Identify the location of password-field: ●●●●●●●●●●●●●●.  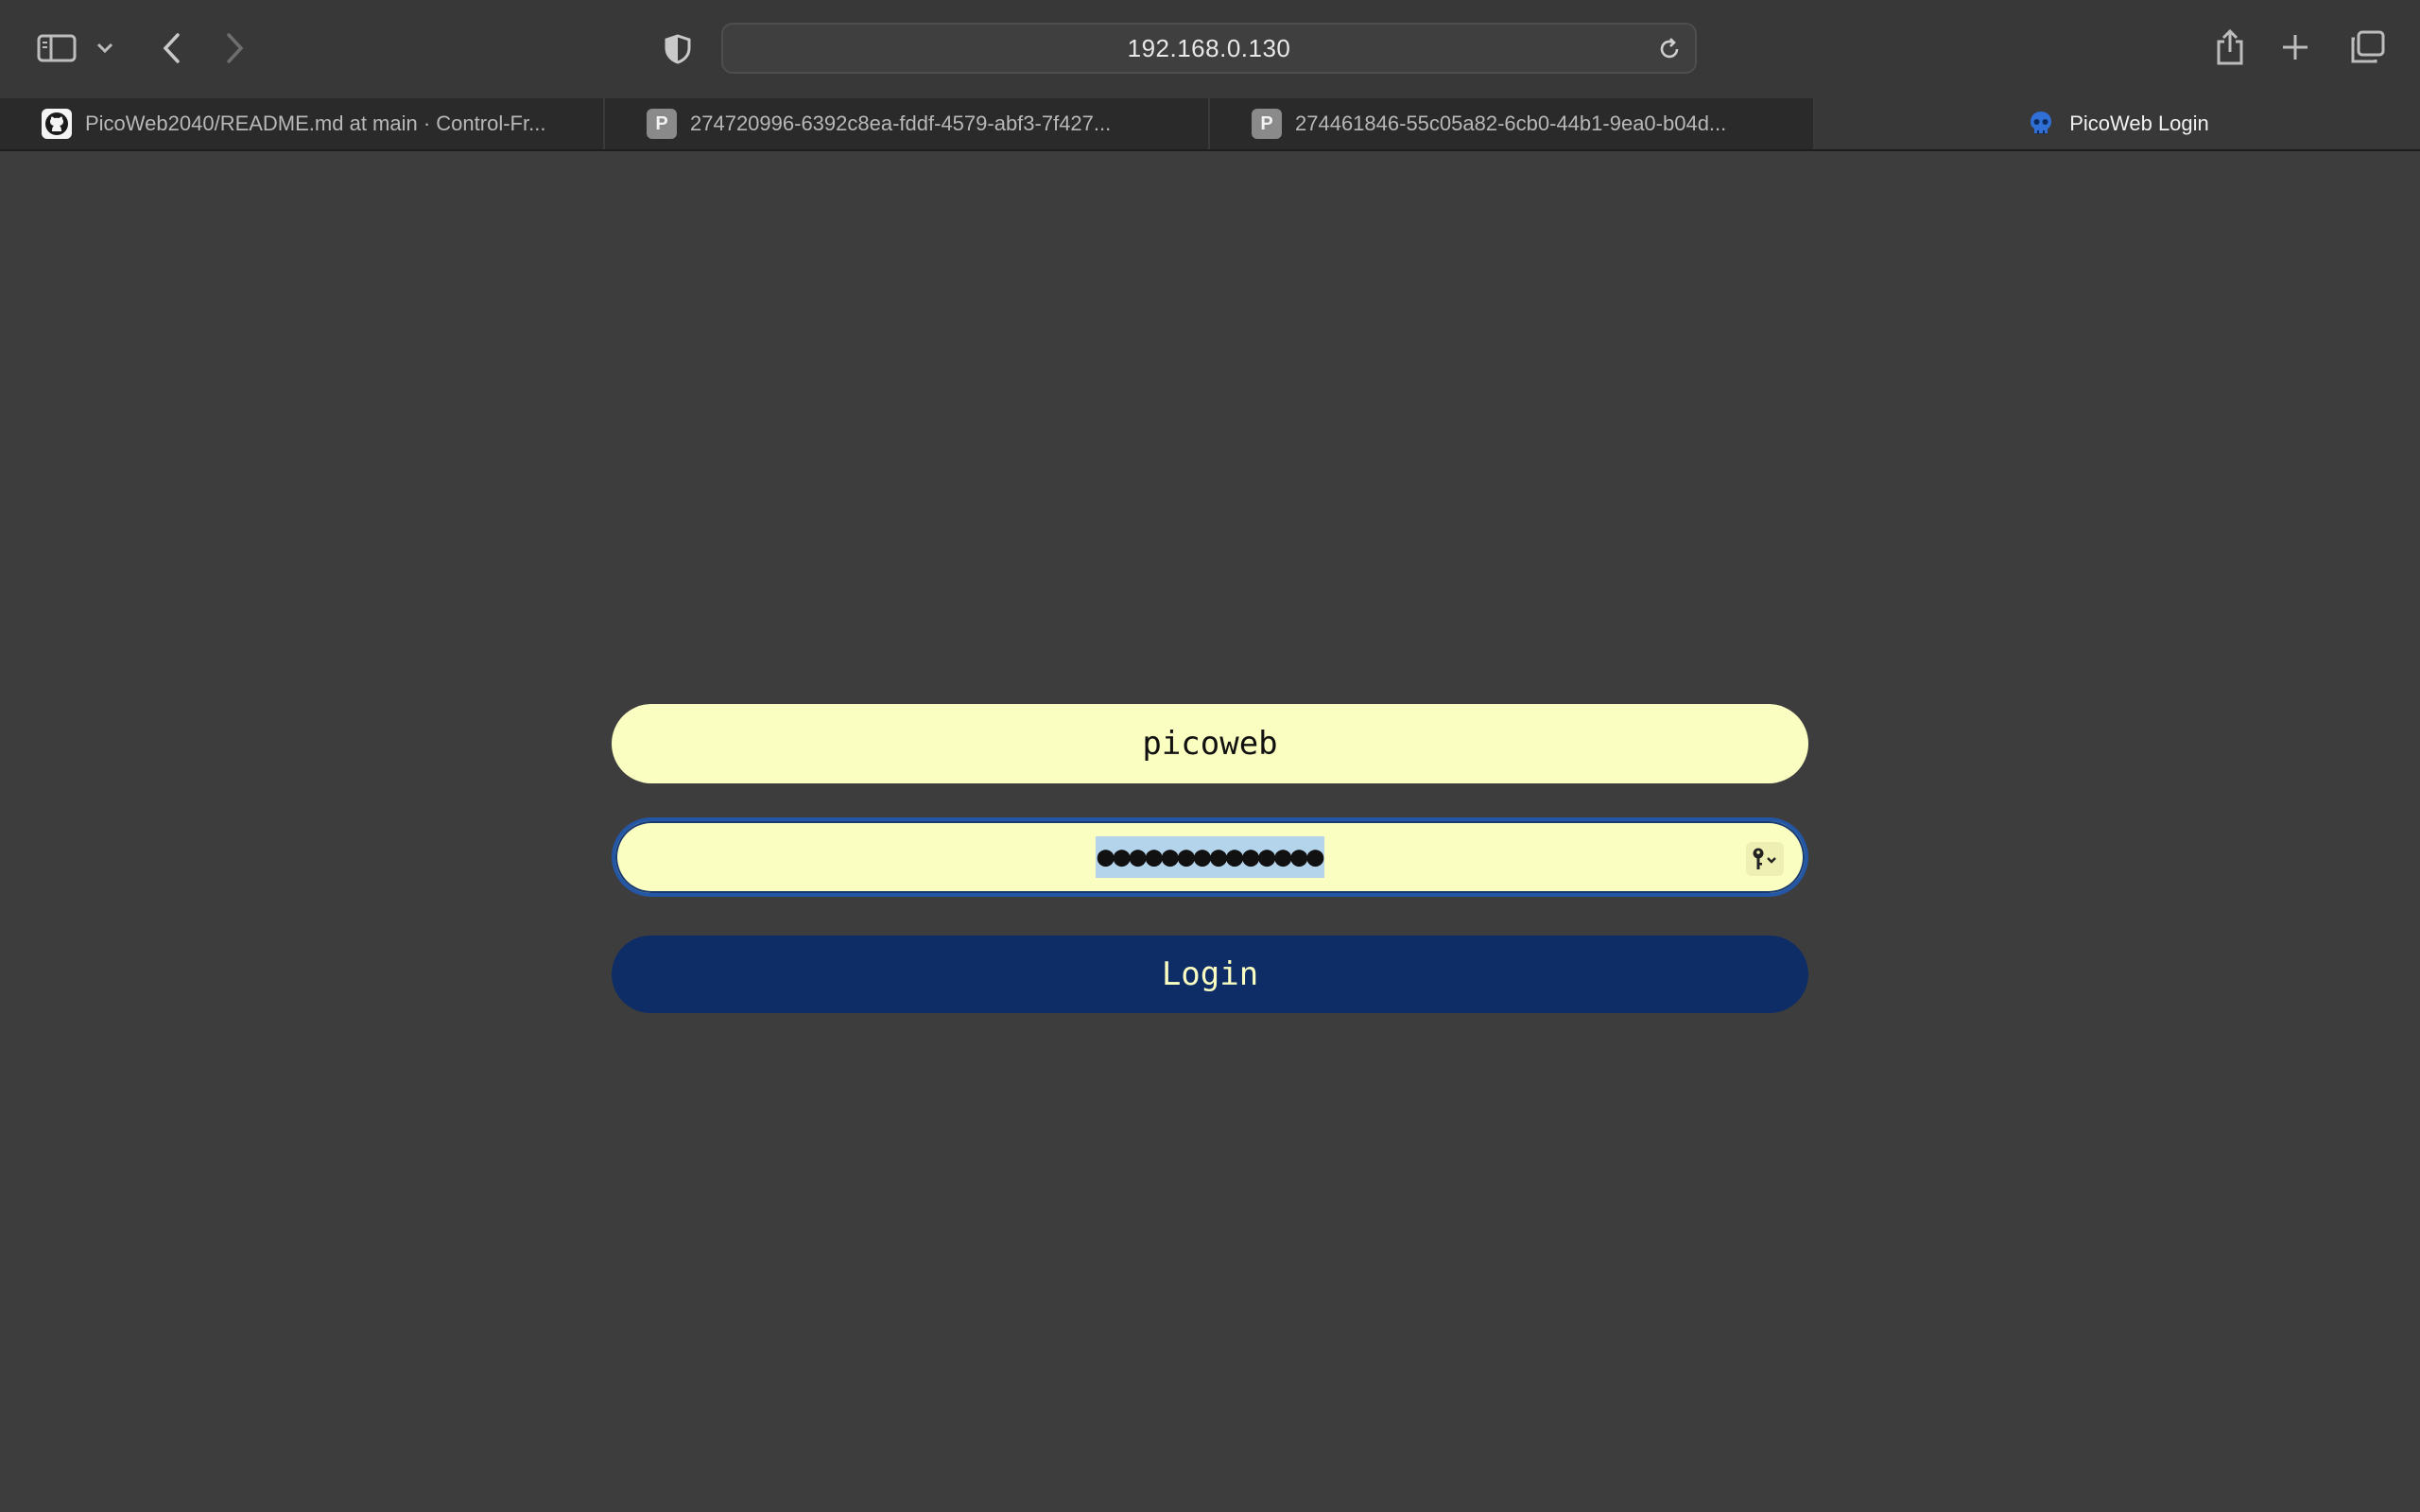
(1210, 857).